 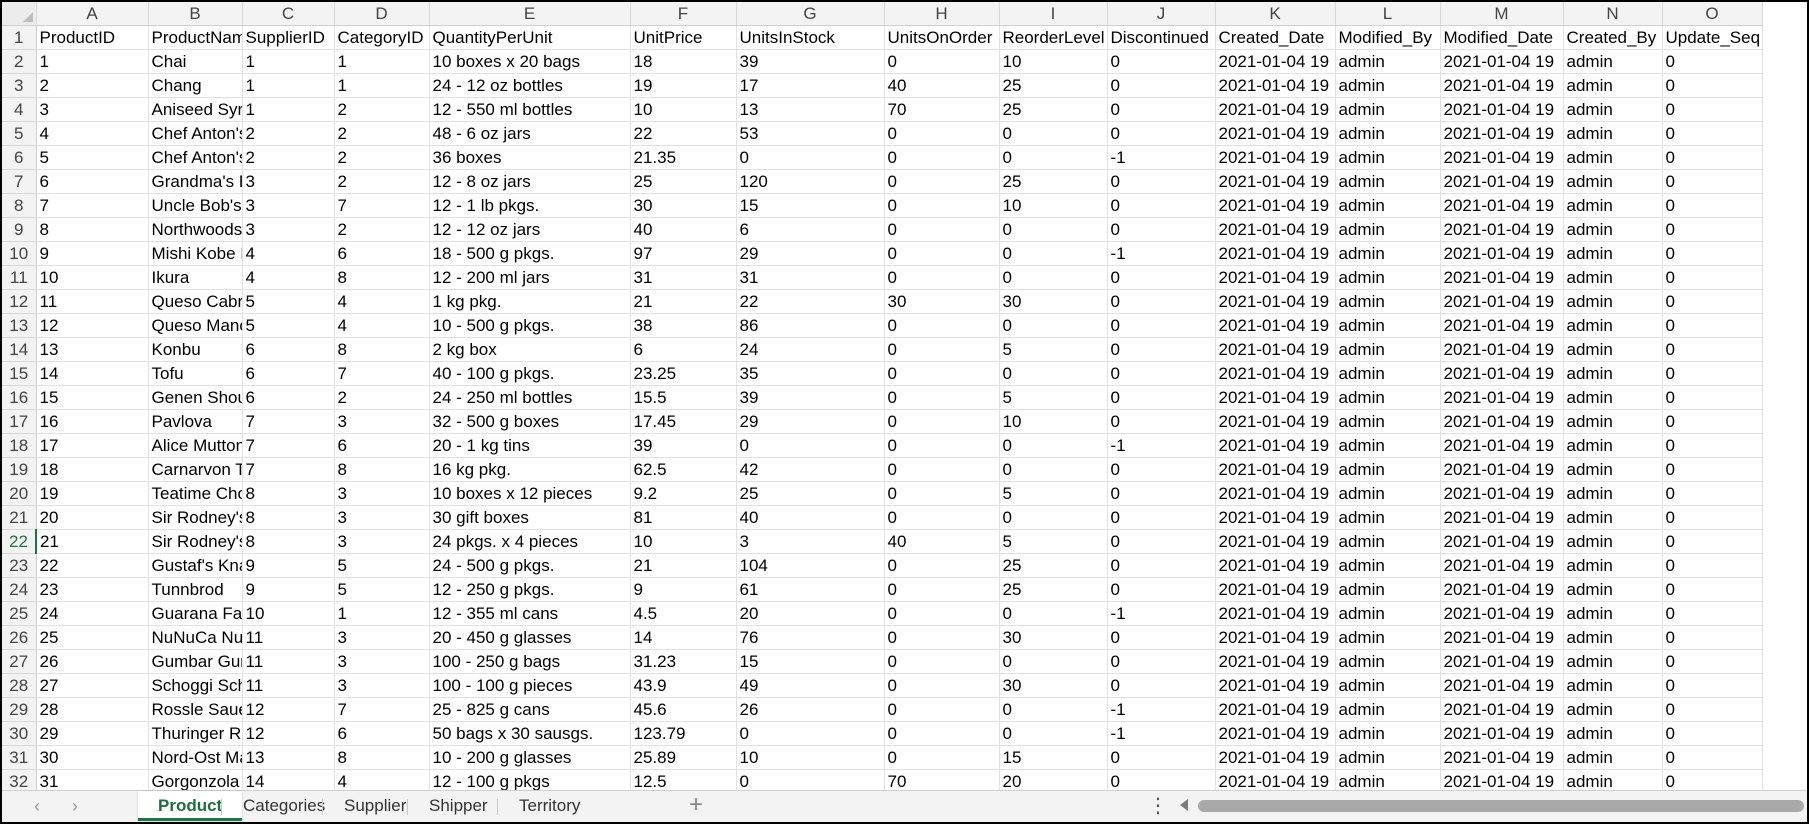 What do you see at coordinates (1613, 14) in the screenshot?
I see `column-header: N` at bounding box center [1613, 14].